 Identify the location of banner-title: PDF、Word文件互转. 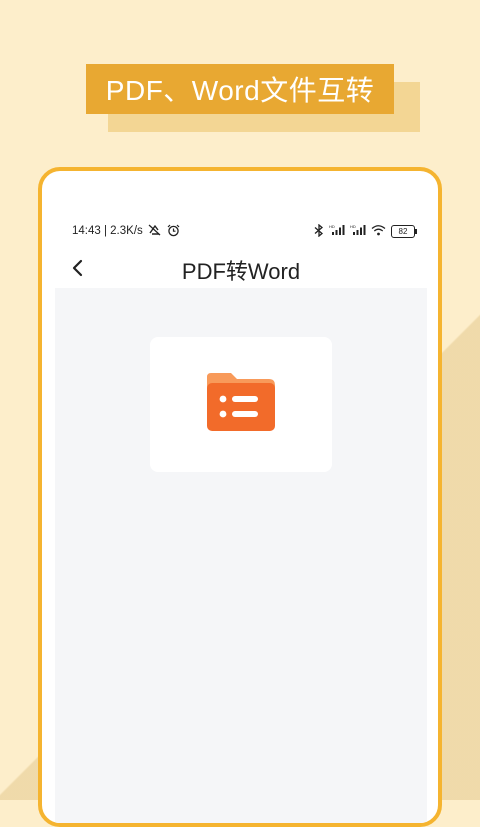
(240, 90).